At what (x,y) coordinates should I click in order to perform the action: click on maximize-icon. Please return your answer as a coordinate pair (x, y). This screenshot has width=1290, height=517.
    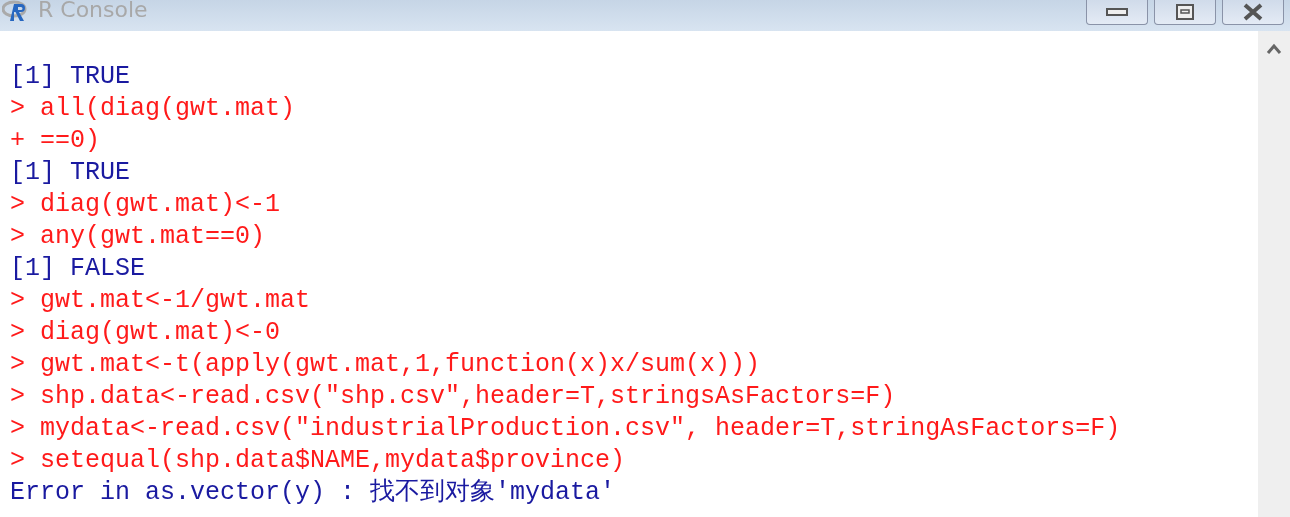
    Looking at the image, I should click on (1185, 12).